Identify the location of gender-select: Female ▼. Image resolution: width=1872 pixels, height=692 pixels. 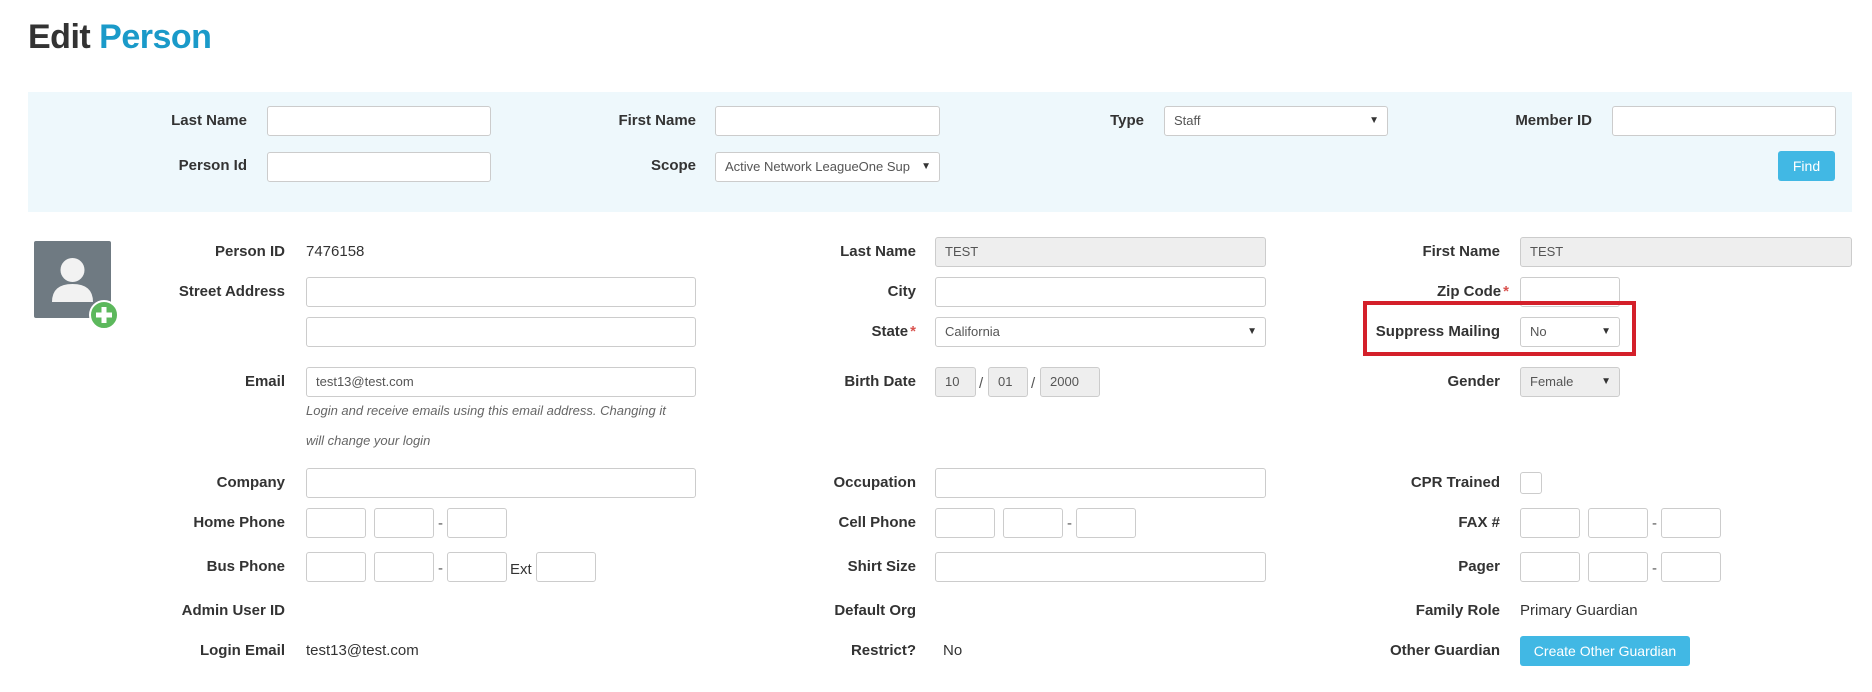
(1570, 382).